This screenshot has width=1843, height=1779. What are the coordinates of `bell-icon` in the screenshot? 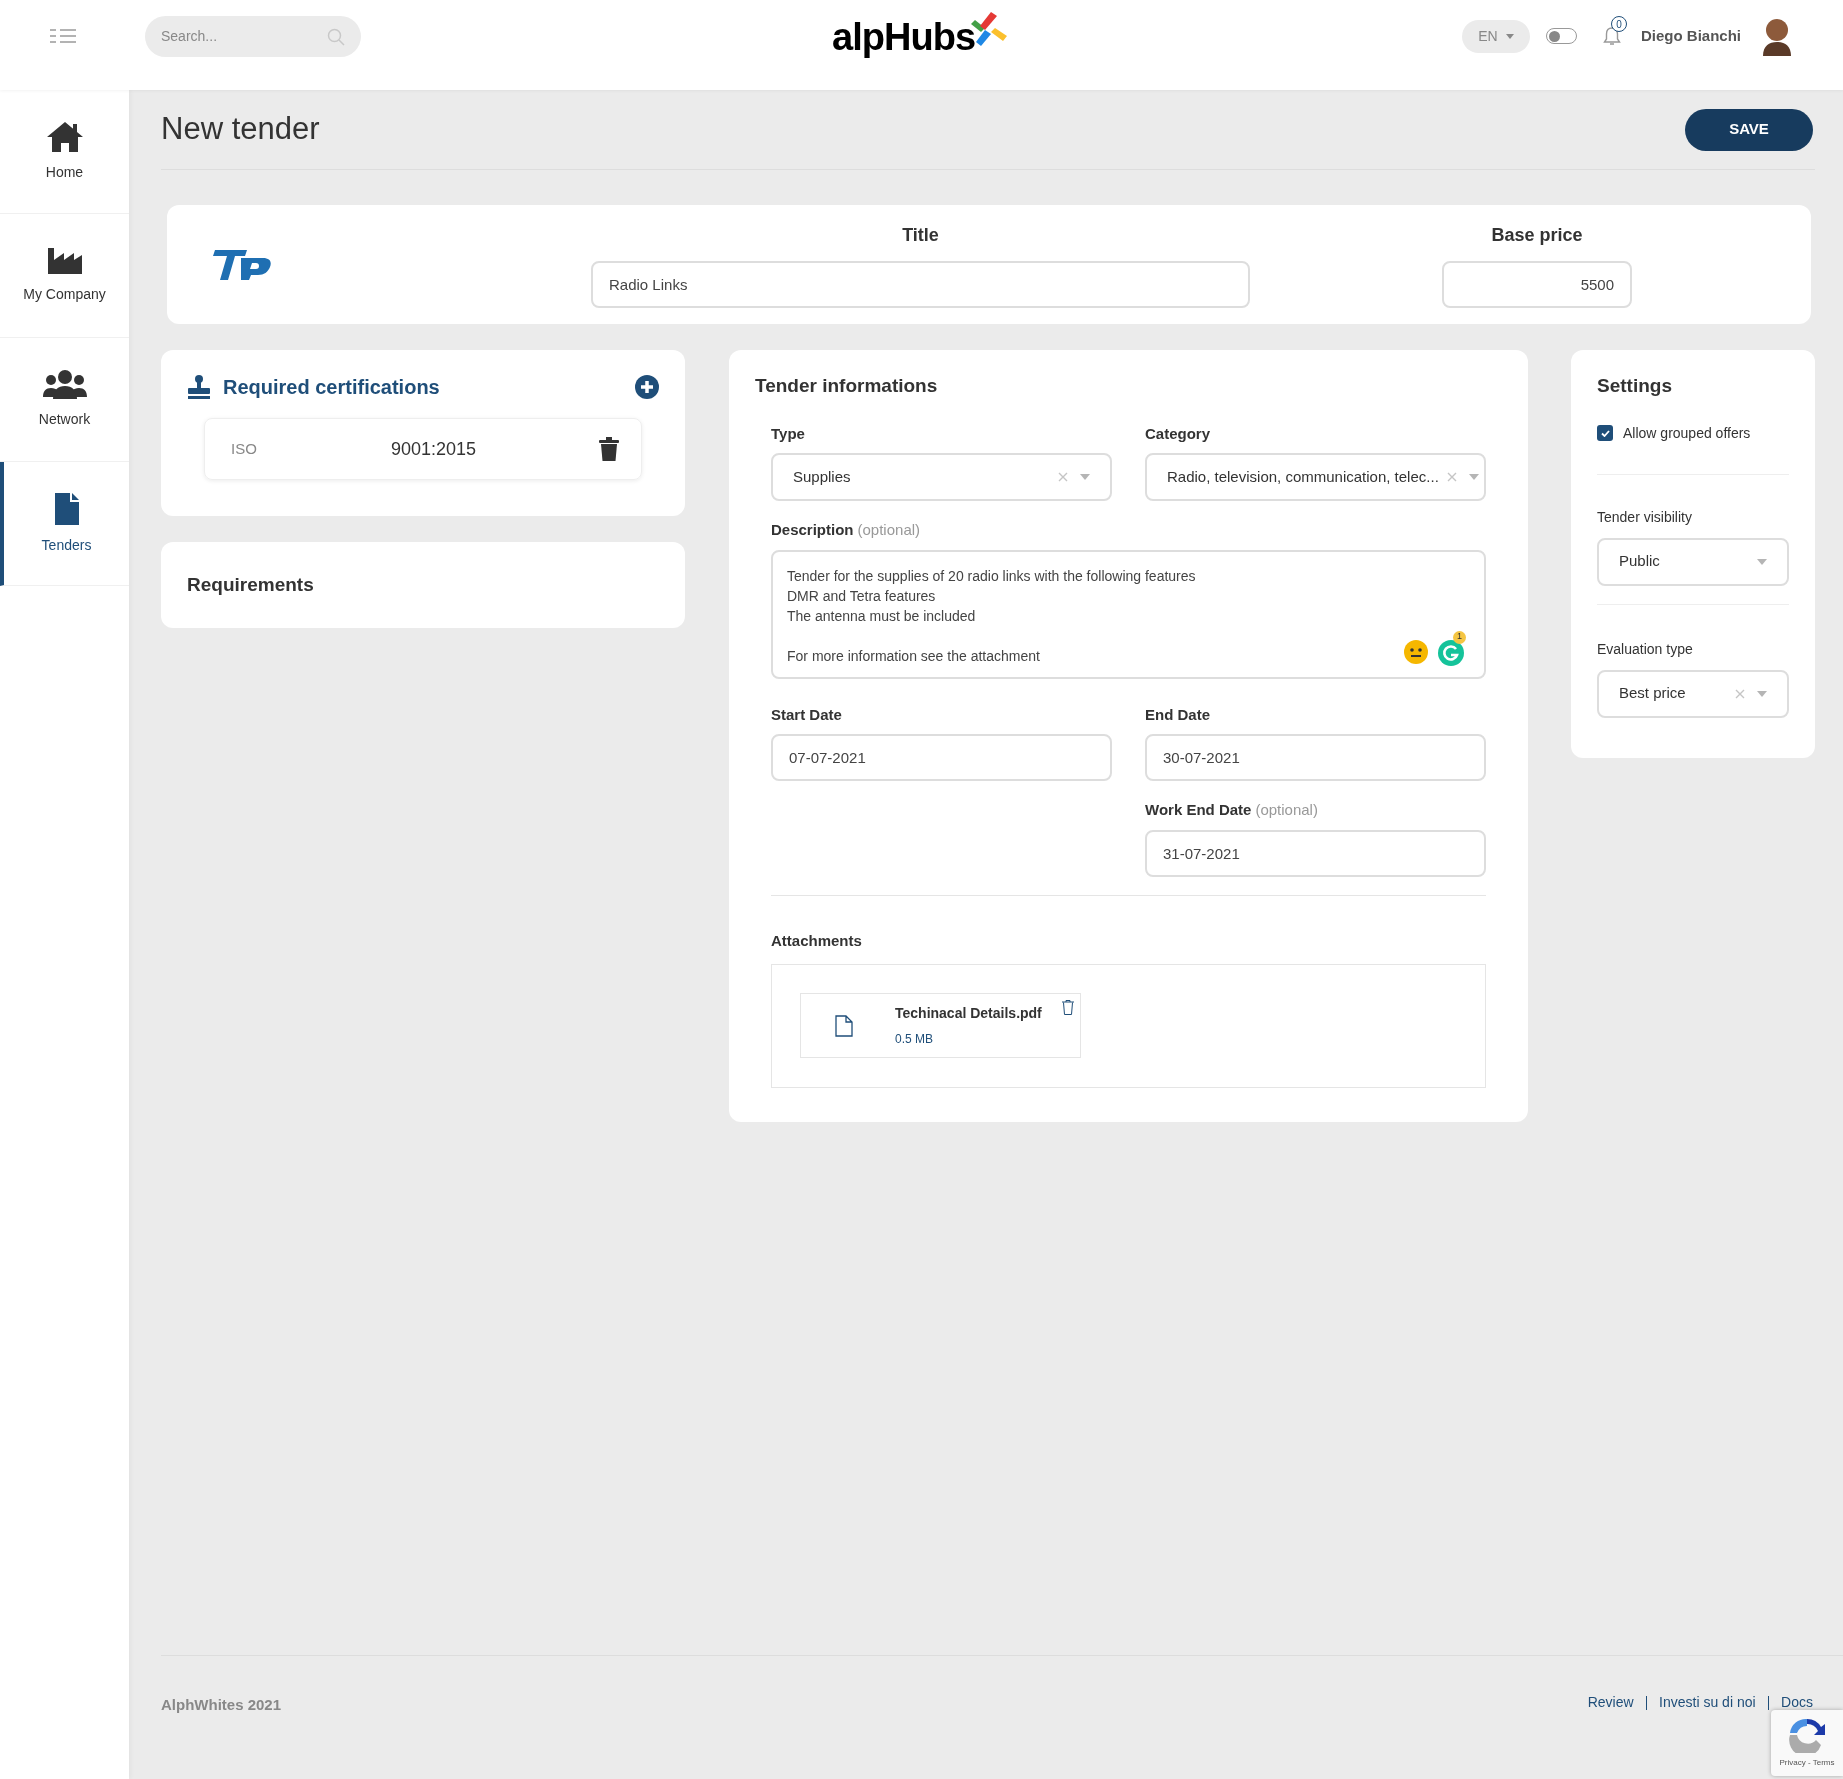 It's located at (1612, 36).